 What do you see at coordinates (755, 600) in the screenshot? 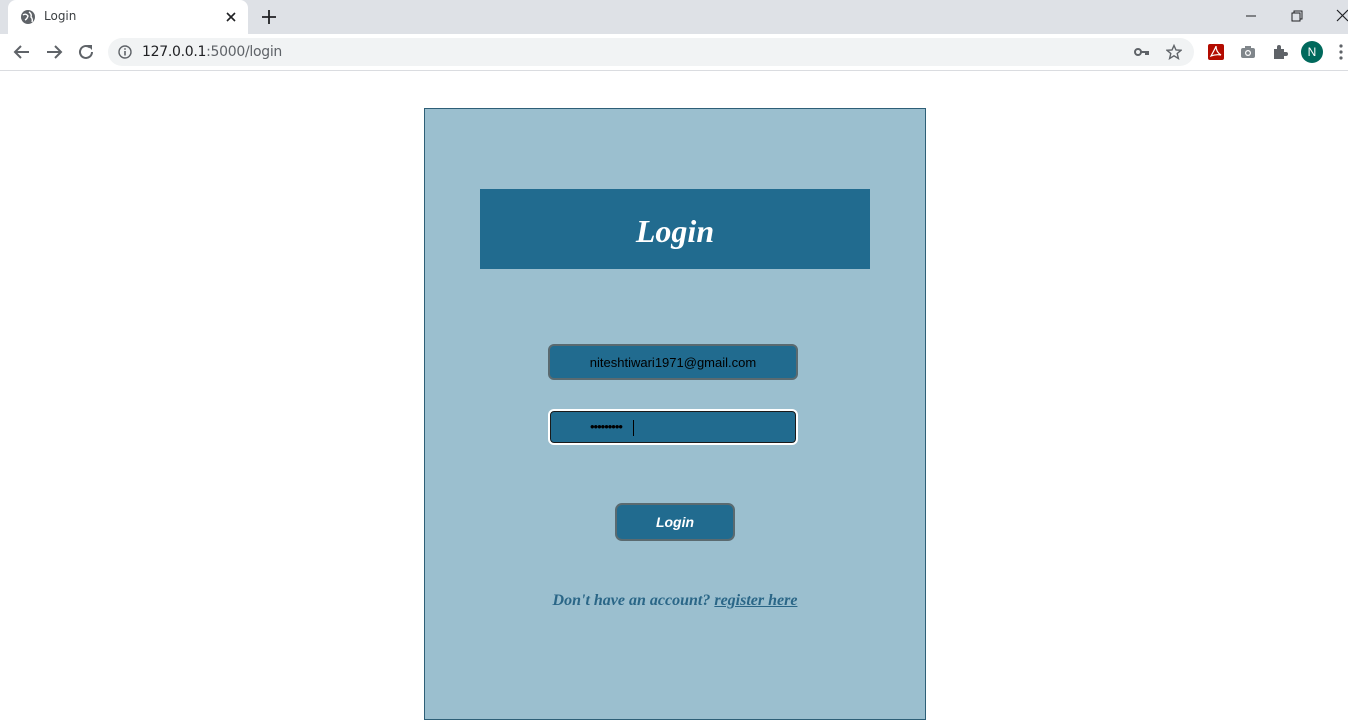
I see `register-link: register here` at bounding box center [755, 600].